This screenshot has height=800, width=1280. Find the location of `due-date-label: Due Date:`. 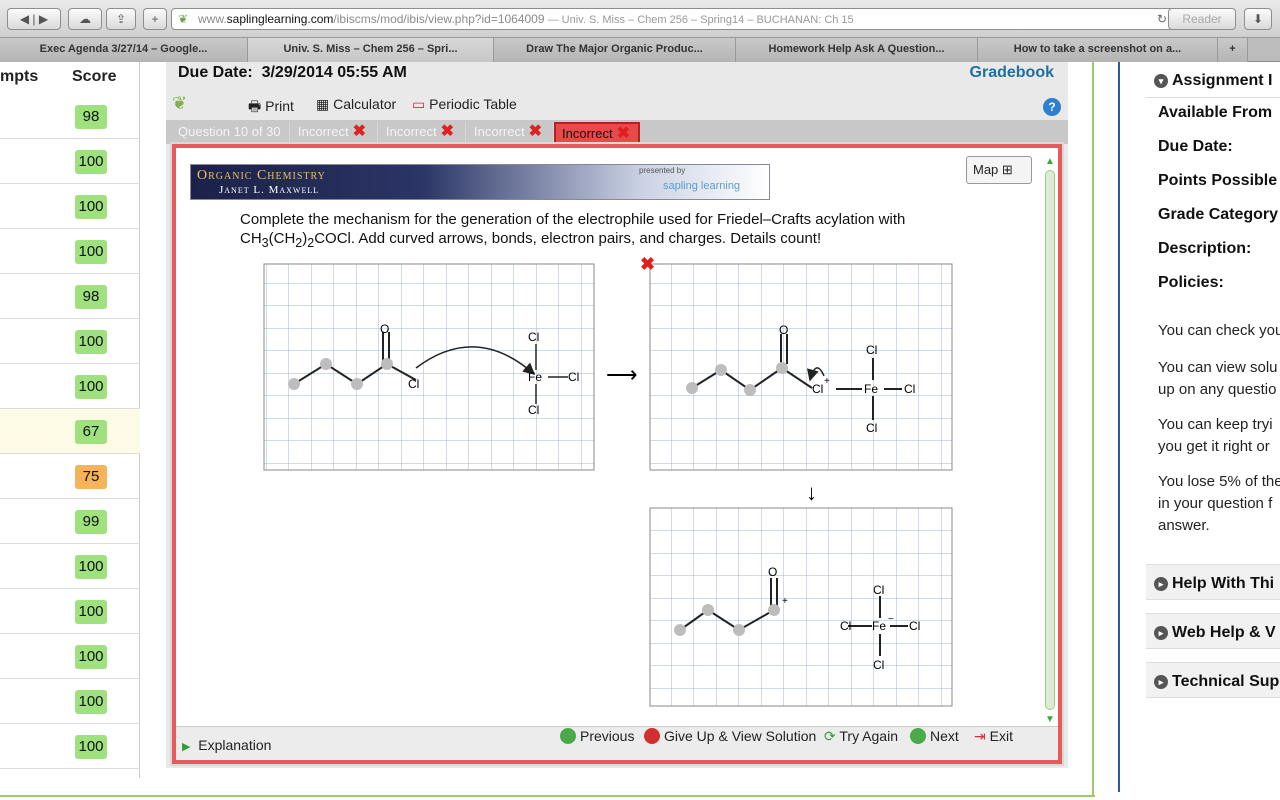

due-date-label: Due Date: is located at coordinates (215, 72).